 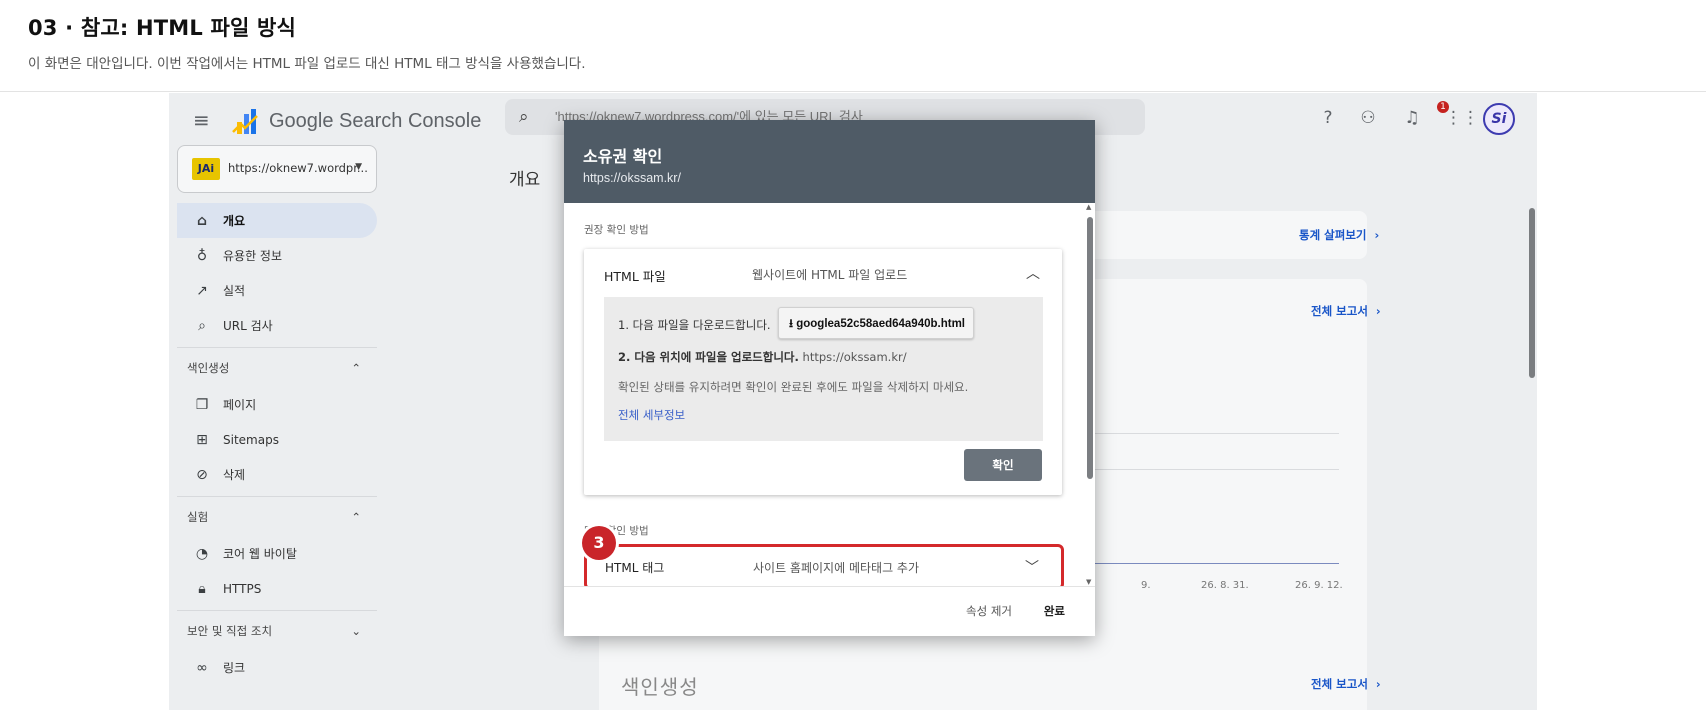 I want to click on hidden-icon: ⊘, so click(x=202, y=474).